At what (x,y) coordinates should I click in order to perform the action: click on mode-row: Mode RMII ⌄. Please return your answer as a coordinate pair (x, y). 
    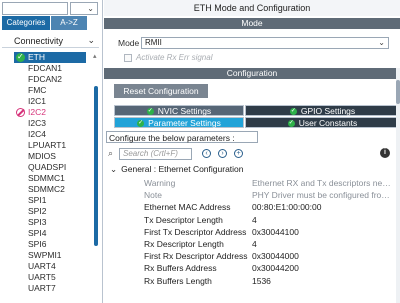
    Looking at the image, I should click on (253, 43).